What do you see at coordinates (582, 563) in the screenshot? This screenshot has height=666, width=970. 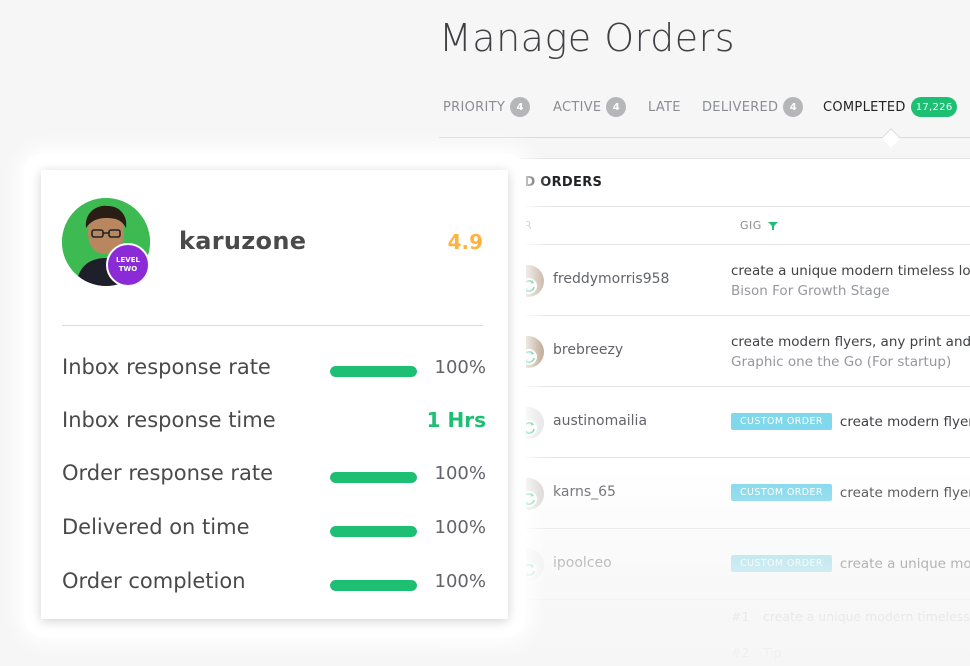 I see `buyer-name: ipoolceo` at bounding box center [582, 563].